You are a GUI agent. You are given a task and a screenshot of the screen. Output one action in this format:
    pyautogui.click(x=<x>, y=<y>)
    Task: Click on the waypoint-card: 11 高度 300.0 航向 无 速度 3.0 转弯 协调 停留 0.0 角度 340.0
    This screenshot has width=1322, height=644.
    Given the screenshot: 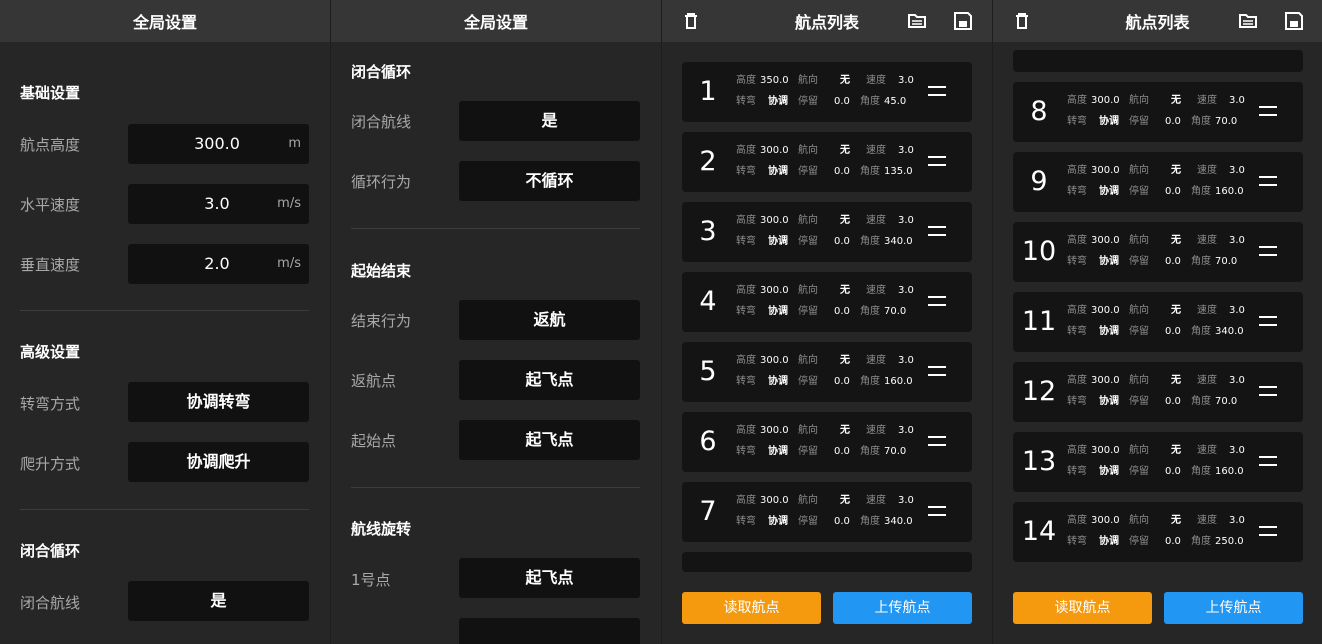 What is the action you would take?
    pyautogui.click(x=1158, y=322)
    